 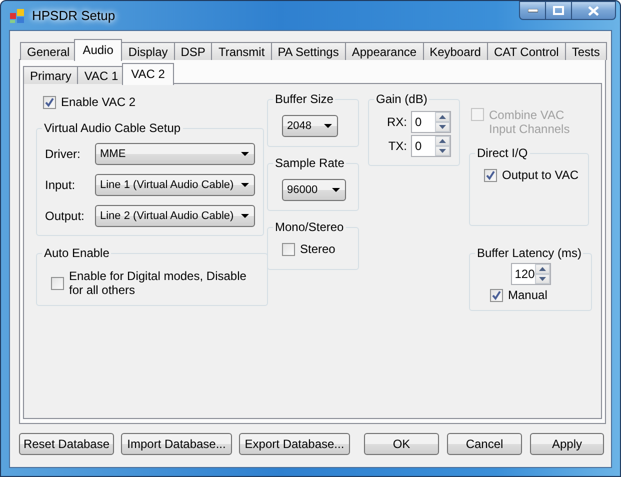 I want to click on push-button: Reset Database, so click(x=66, y=444).